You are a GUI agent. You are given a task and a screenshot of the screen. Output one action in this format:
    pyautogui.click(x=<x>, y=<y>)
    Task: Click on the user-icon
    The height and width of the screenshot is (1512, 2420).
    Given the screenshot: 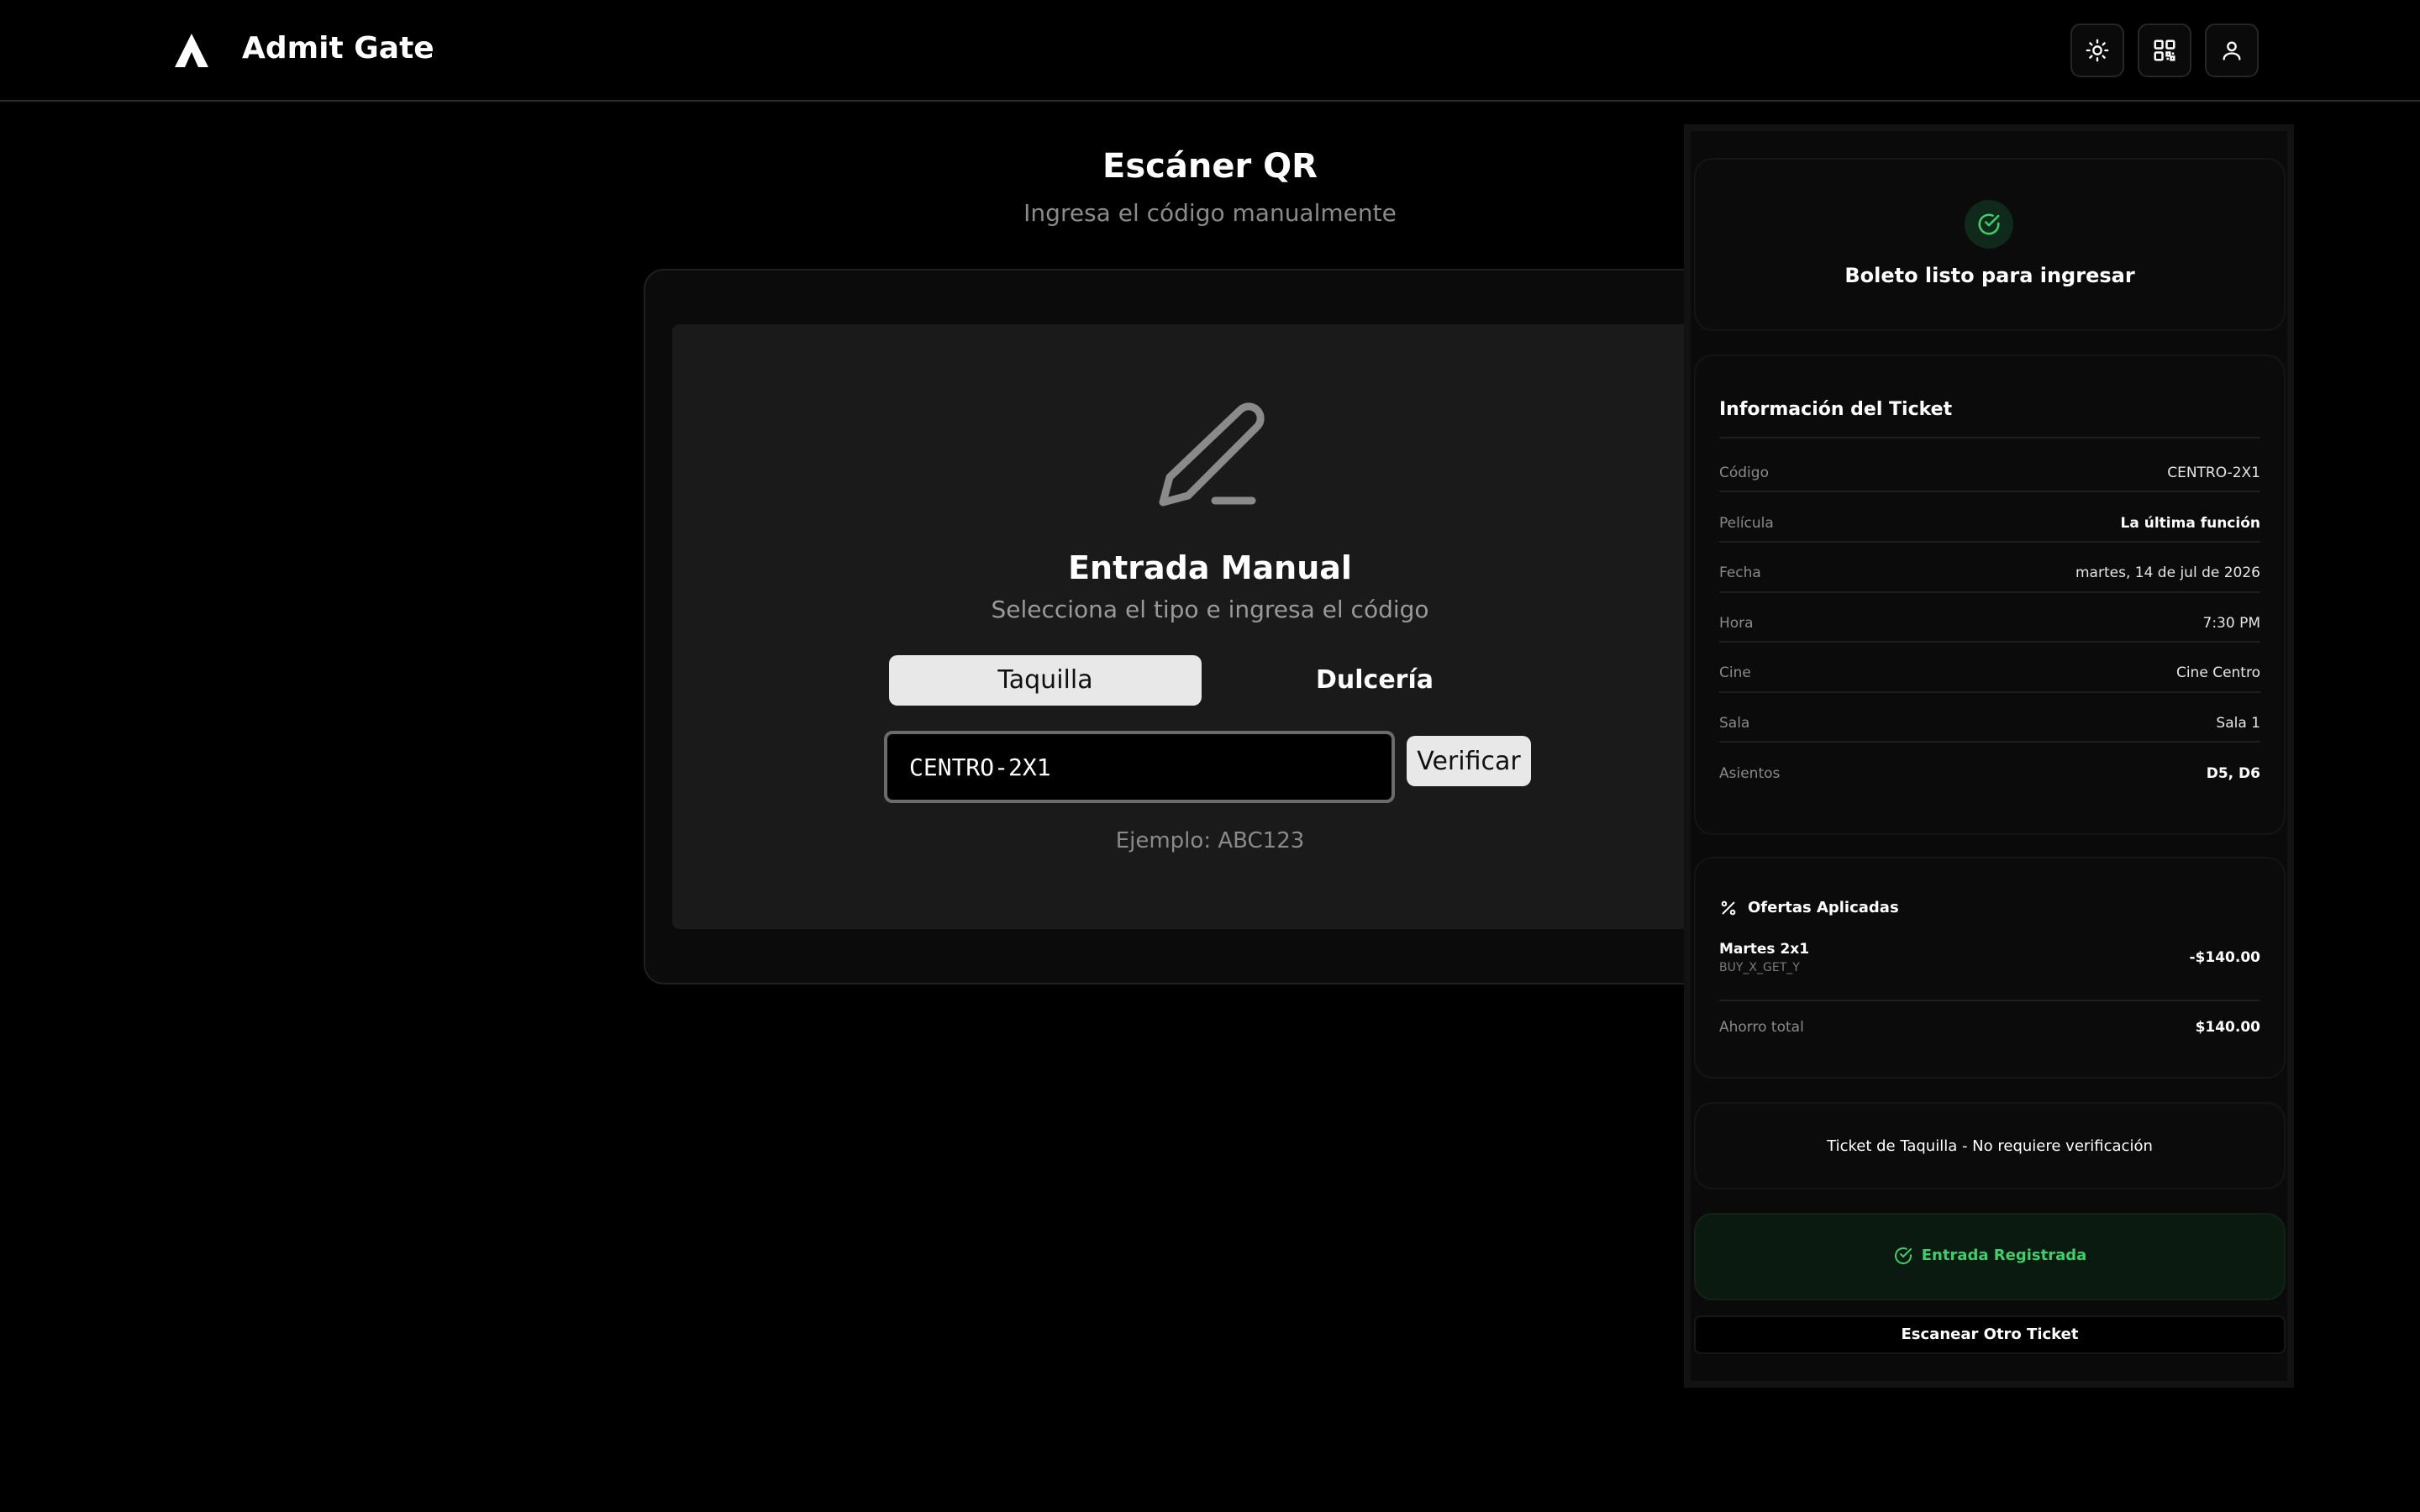 What is the action you would take?
    pyautogui.click(x=2232, y=50)
    